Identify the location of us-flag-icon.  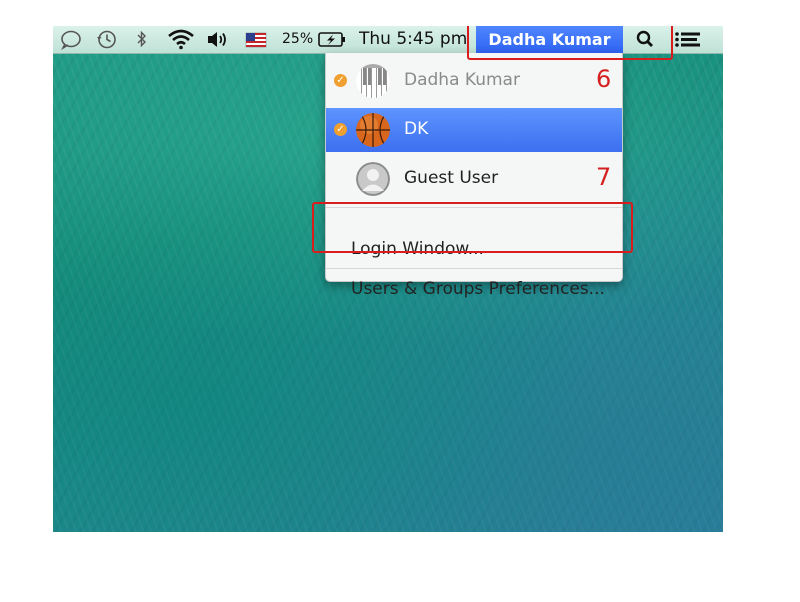
(256, 39).